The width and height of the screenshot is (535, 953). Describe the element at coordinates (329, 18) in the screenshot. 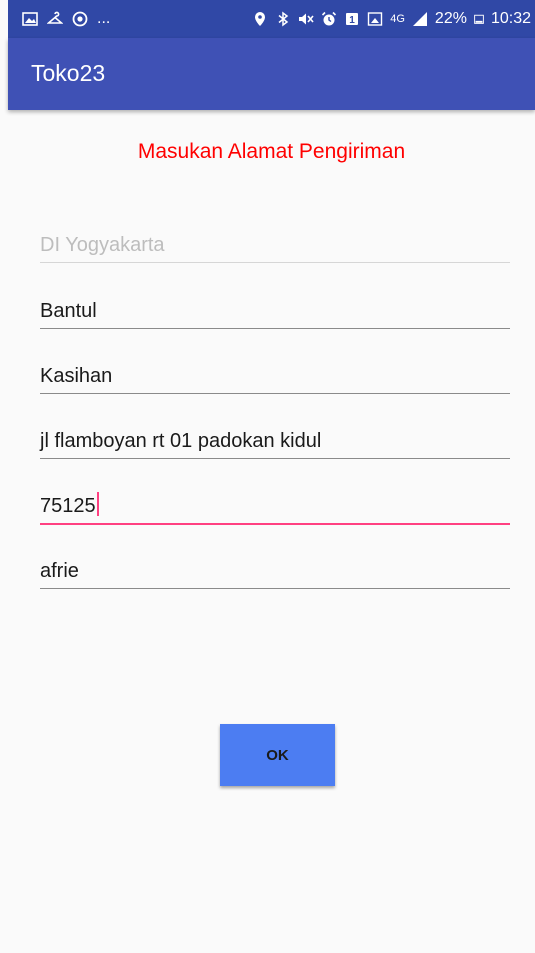

I see `alarm-icon` at that location.